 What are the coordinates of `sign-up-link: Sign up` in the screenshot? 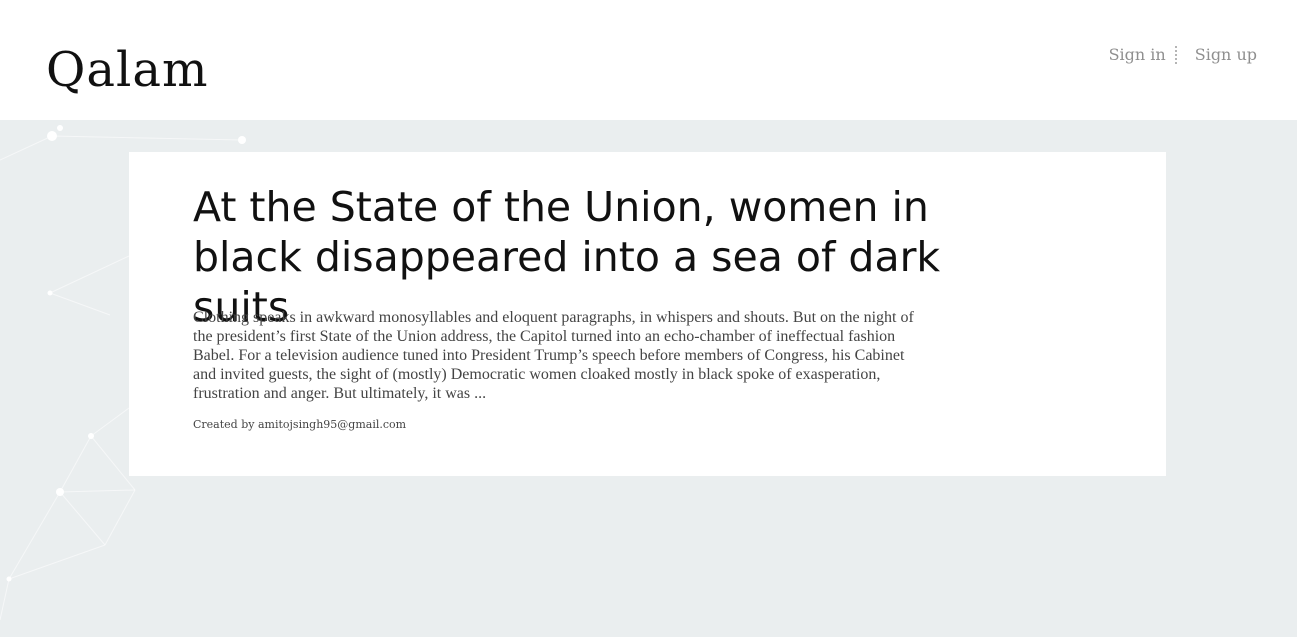 It's located at (1226, 54).